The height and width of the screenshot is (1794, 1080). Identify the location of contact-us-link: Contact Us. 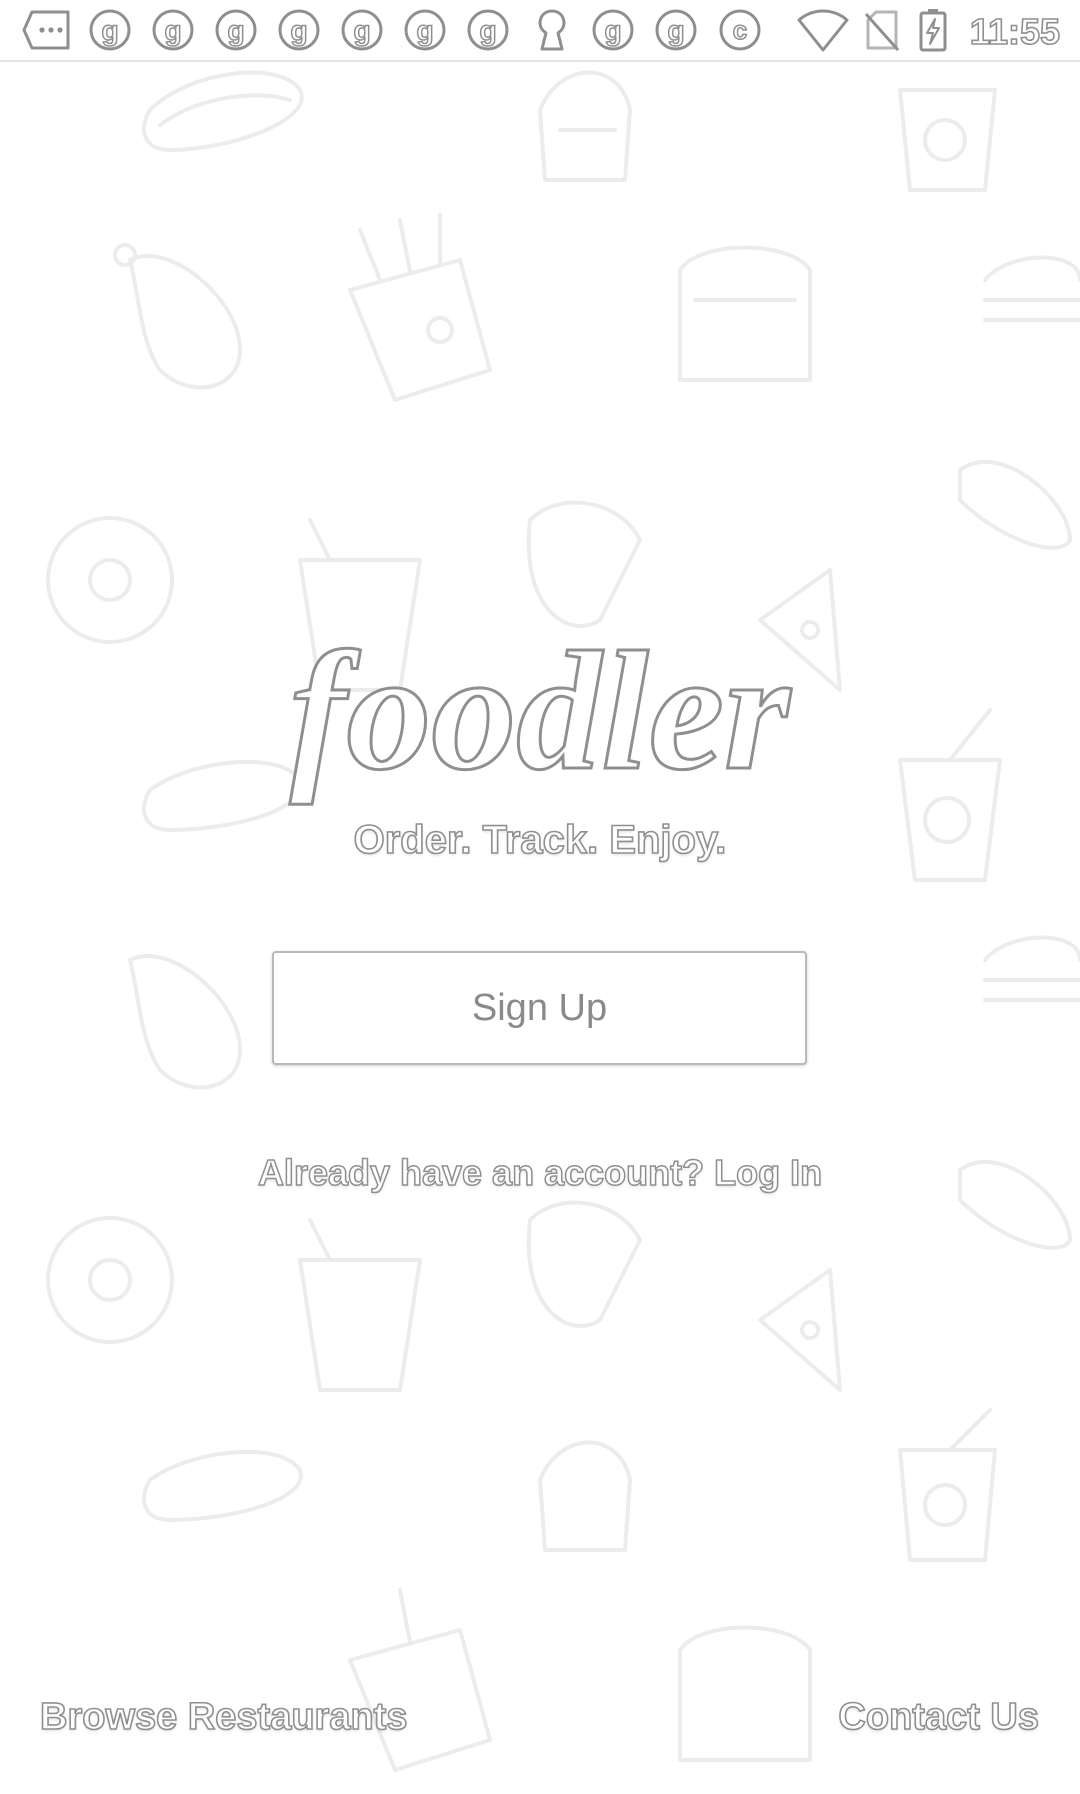
(939, 1717).